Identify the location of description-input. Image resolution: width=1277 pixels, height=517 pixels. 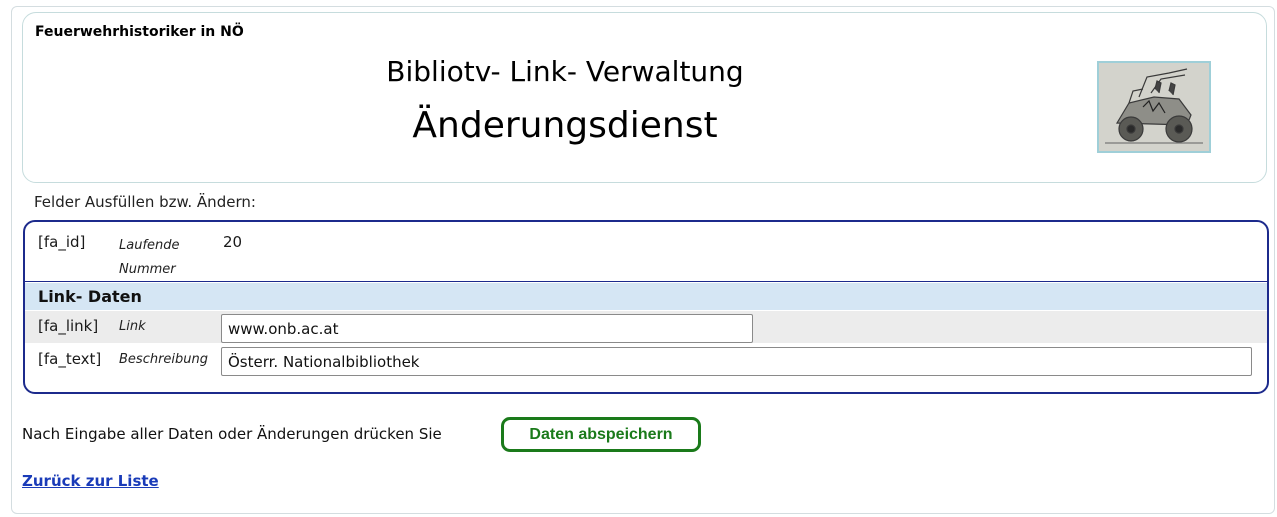
(736, 361).